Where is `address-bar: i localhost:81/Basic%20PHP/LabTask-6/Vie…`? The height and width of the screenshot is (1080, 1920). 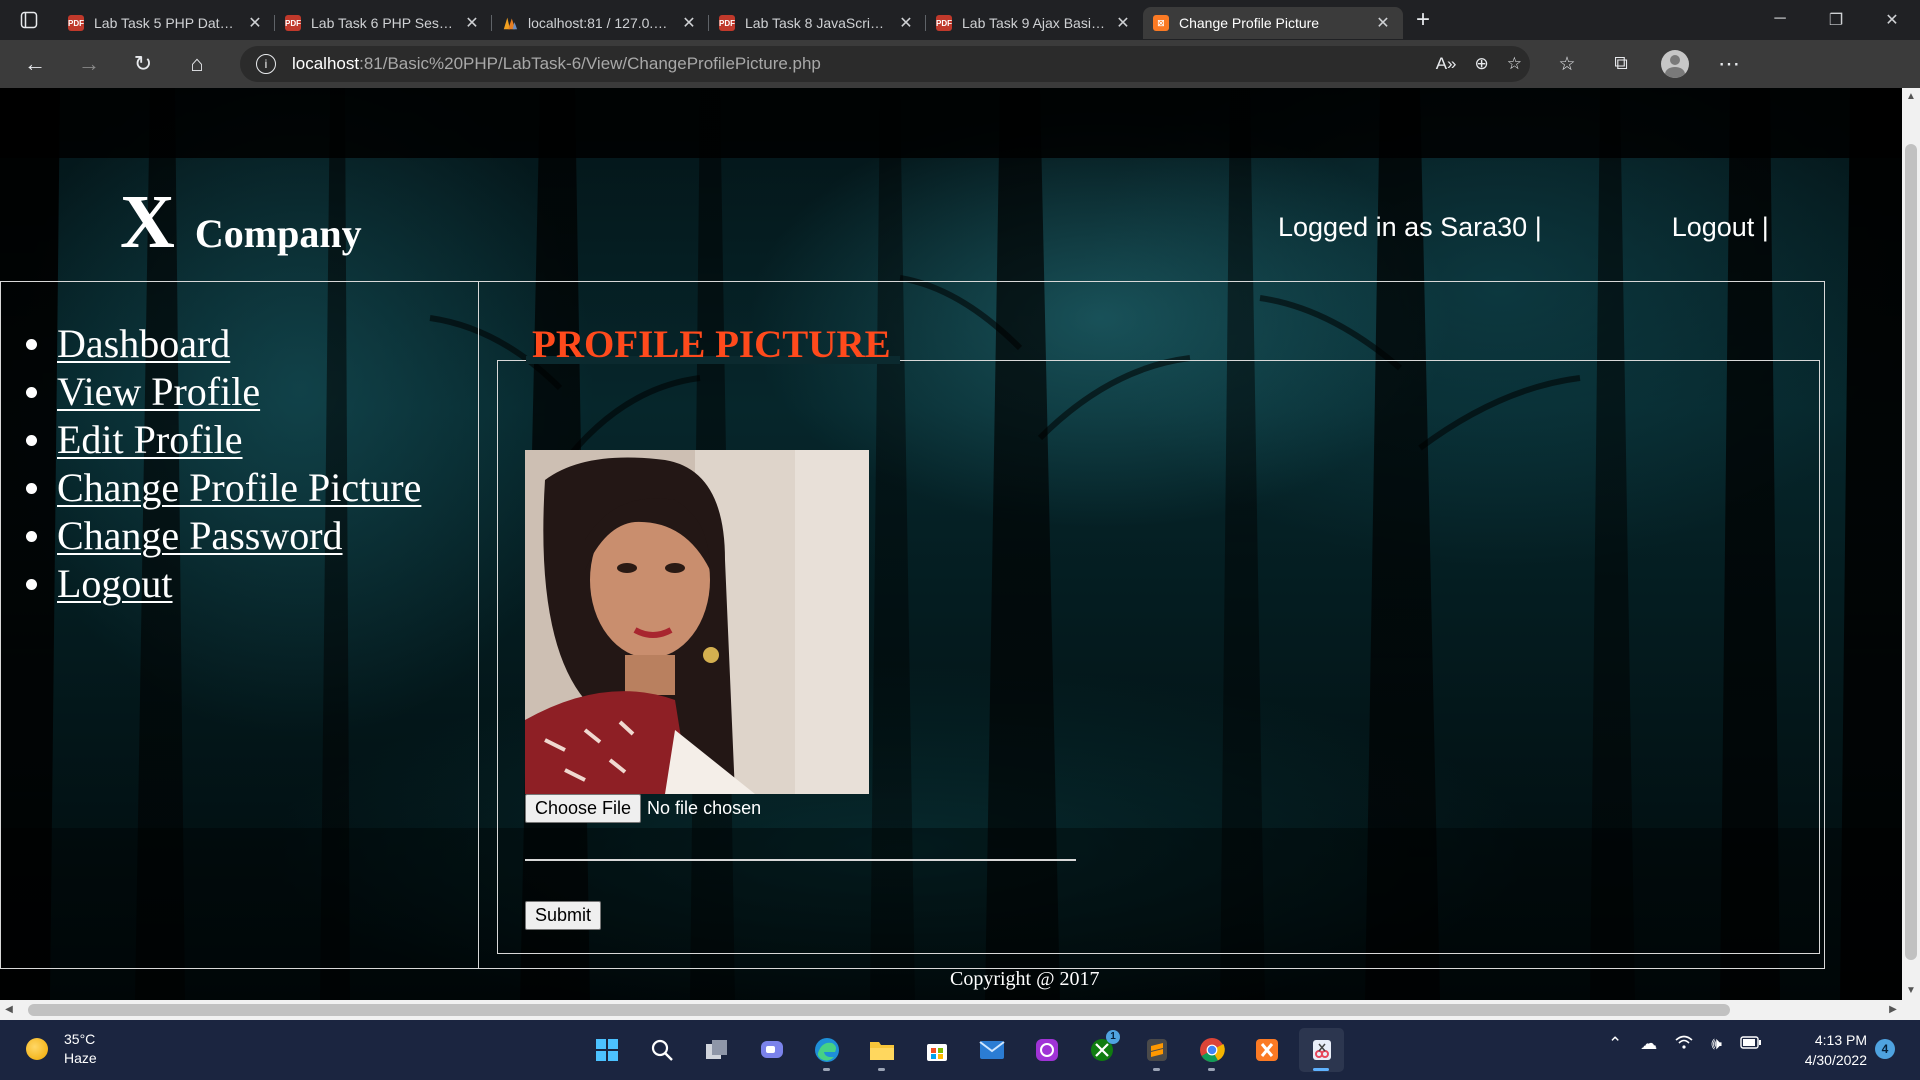 address-bar: i localhost:81/Basic%20PHP/LabTask-6/Vie… is located at coordinates (885, 64).